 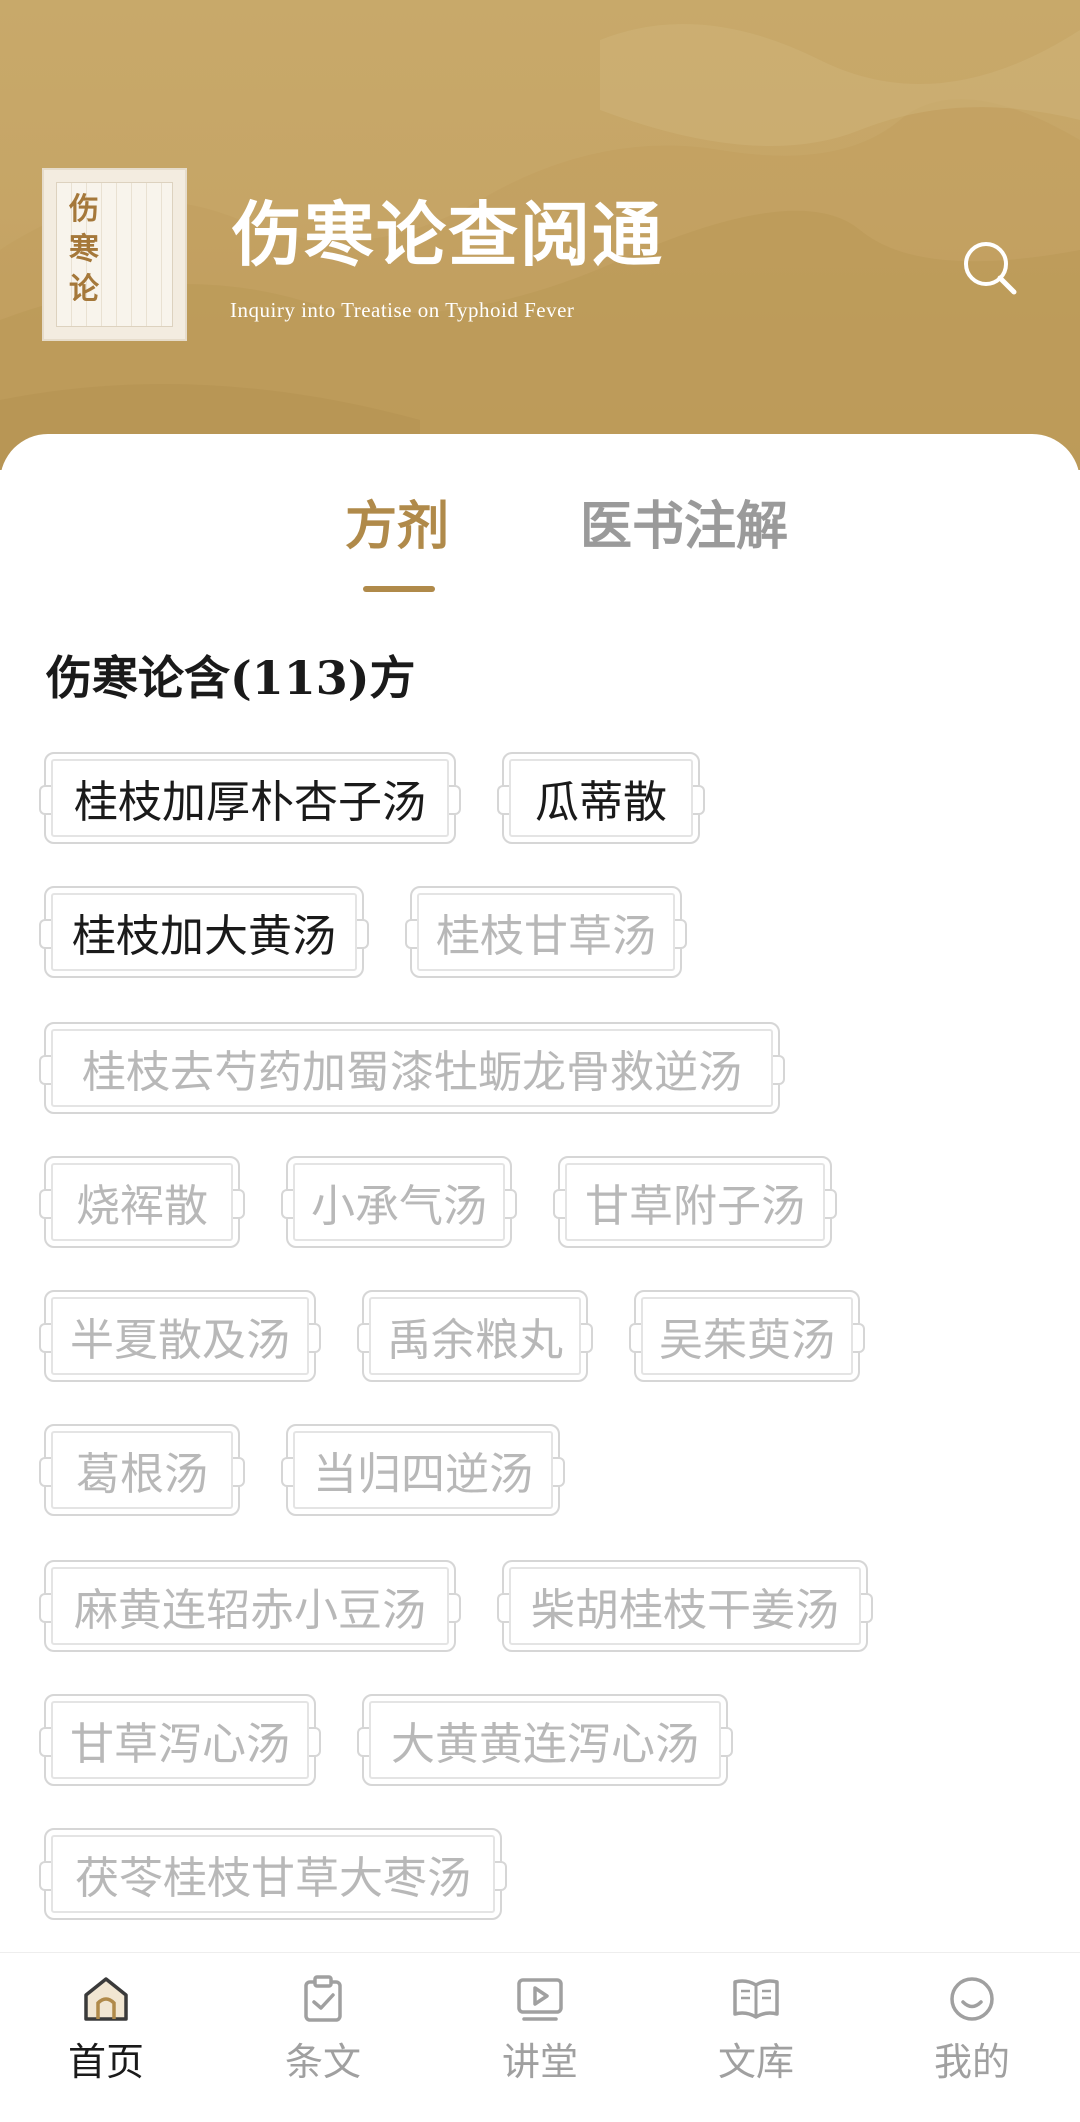 I want to click on search-button, so click(x=990, y=268).